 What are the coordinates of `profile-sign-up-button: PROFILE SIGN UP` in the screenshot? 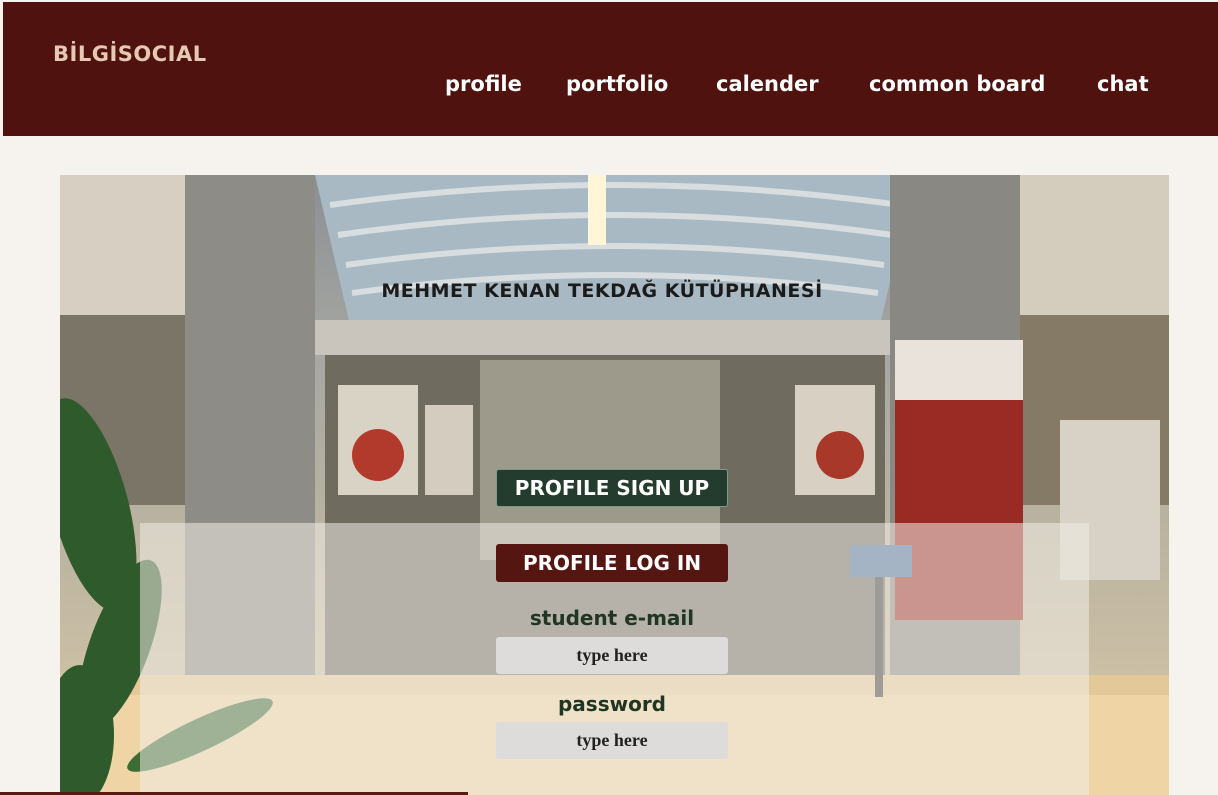 It's located at (612, 488).